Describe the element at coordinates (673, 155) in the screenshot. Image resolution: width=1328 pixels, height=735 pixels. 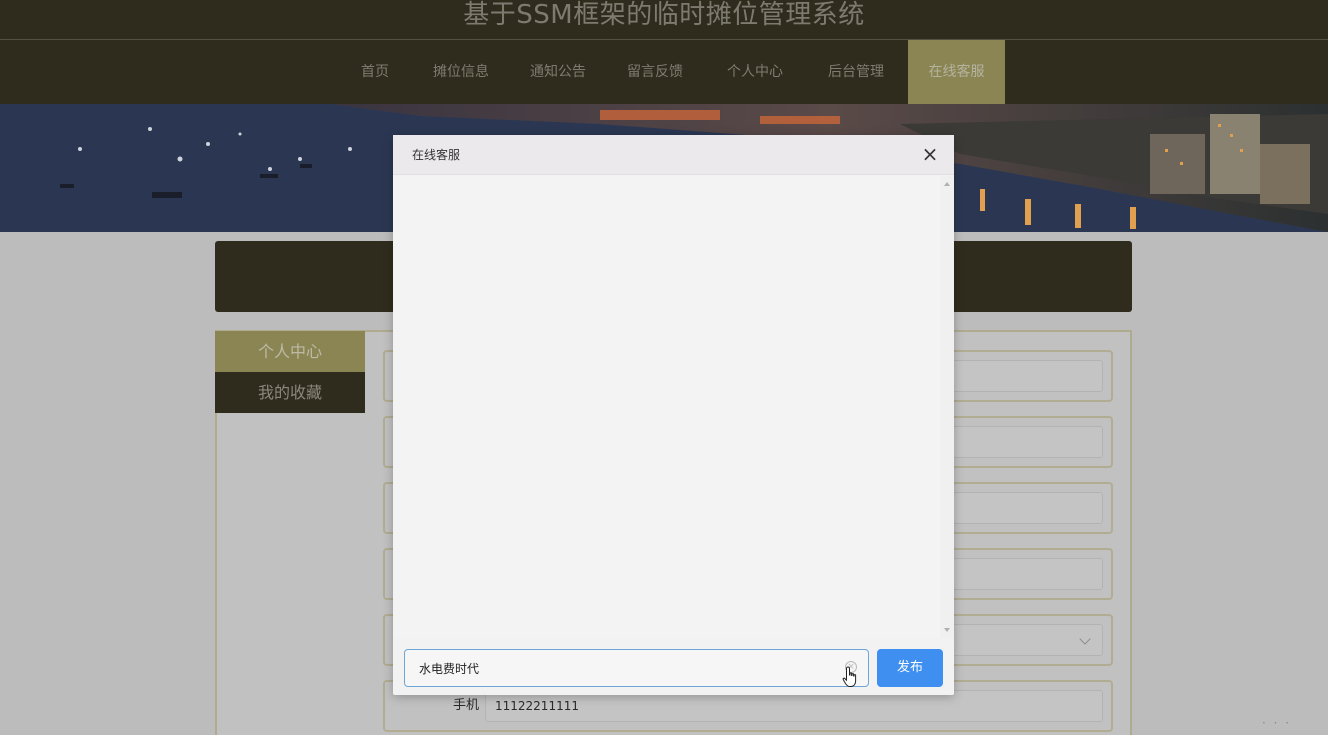
I see `dialog-header: 在线客服 ×` at that location.